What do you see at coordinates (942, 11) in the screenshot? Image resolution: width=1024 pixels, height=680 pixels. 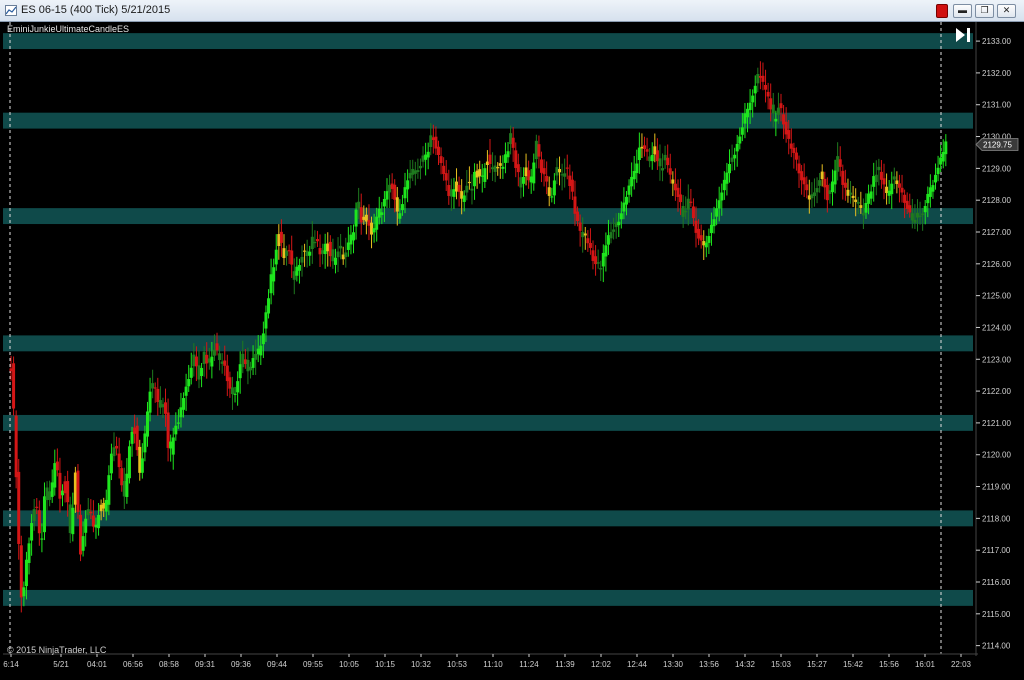 I see `record-indicator-button` at bounding box center [942, 11].